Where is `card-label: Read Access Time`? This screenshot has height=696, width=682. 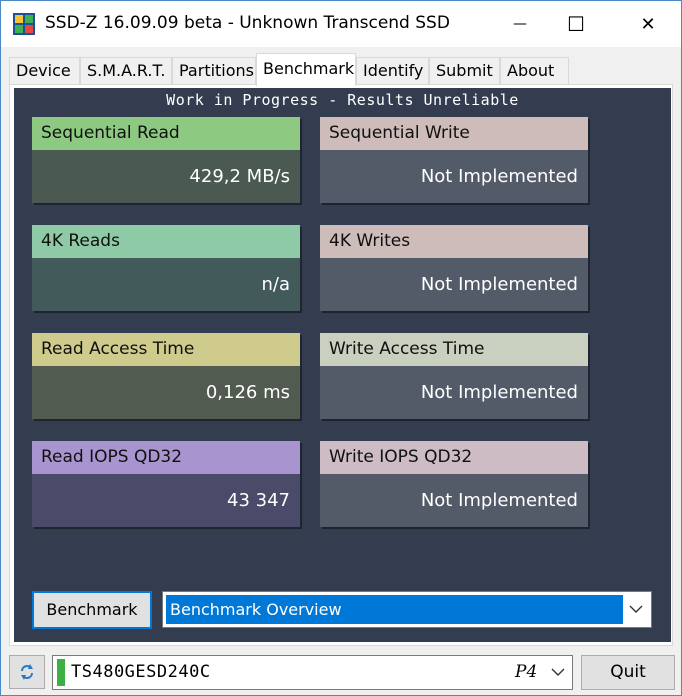 card-label: Read Access Time is located at coordinates (166, 349).